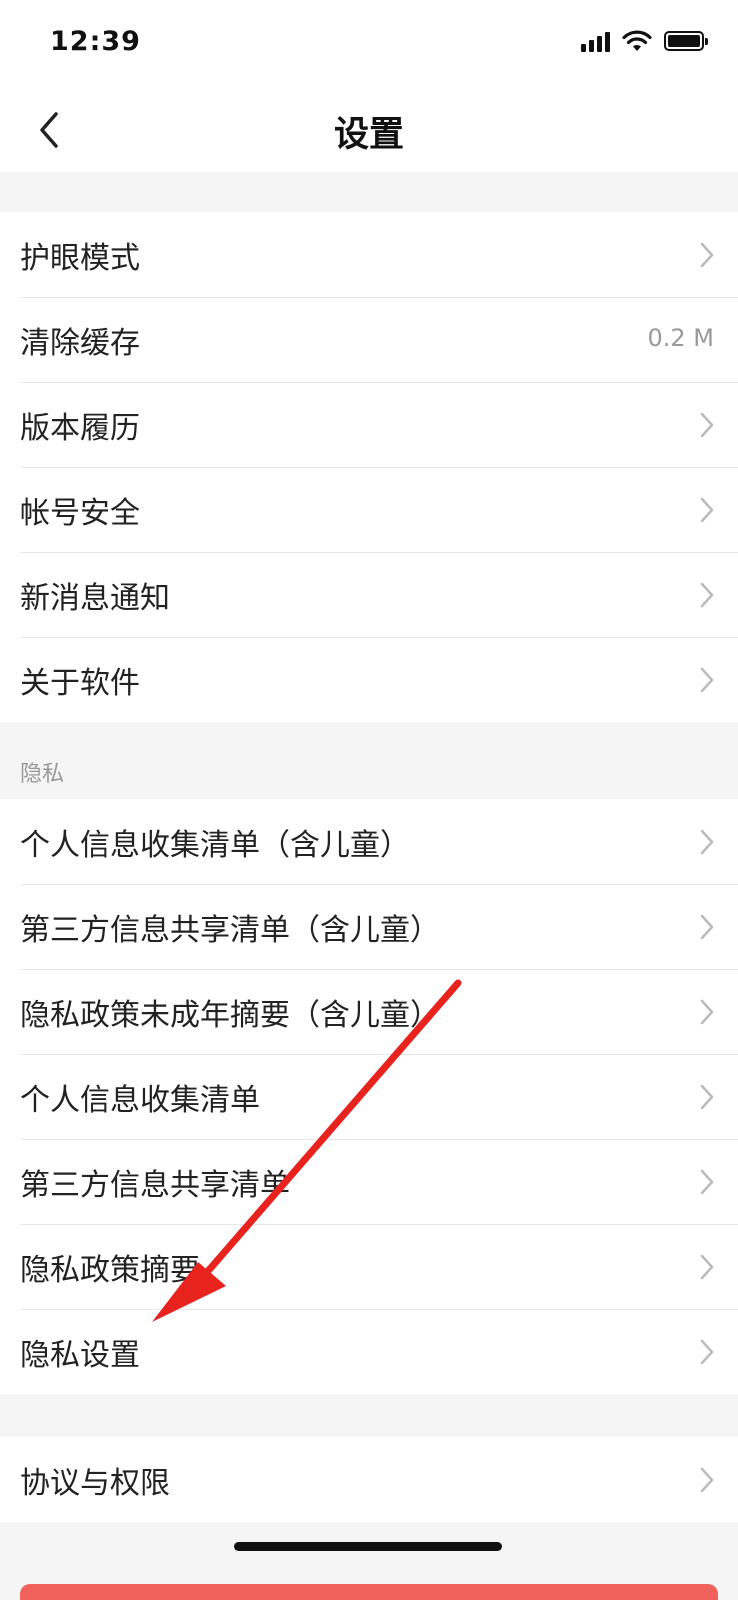 The image size is (738, 1600). What do you see at coordinates (95, 598) in the screenshot?
I see `settings-item-label: 新消息通知` at bounding box center [95, 598].